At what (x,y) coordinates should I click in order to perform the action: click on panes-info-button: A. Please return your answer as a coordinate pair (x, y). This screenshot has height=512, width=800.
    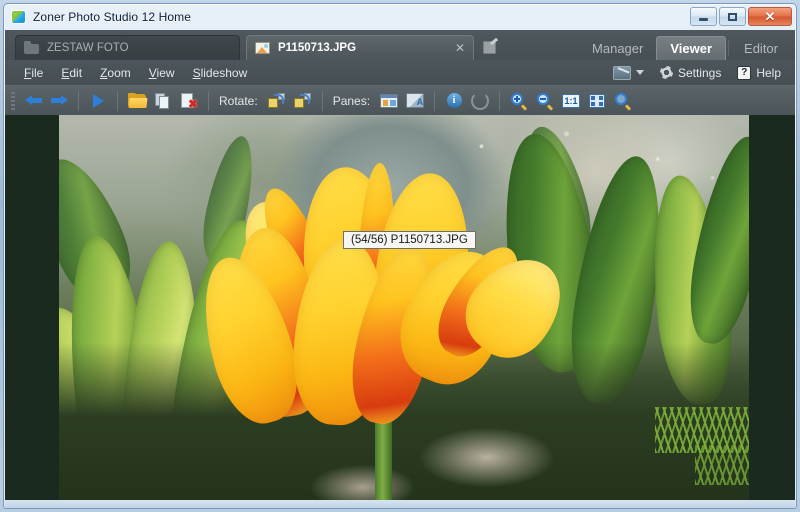
    Looking at the image, I should click on (415, 101).